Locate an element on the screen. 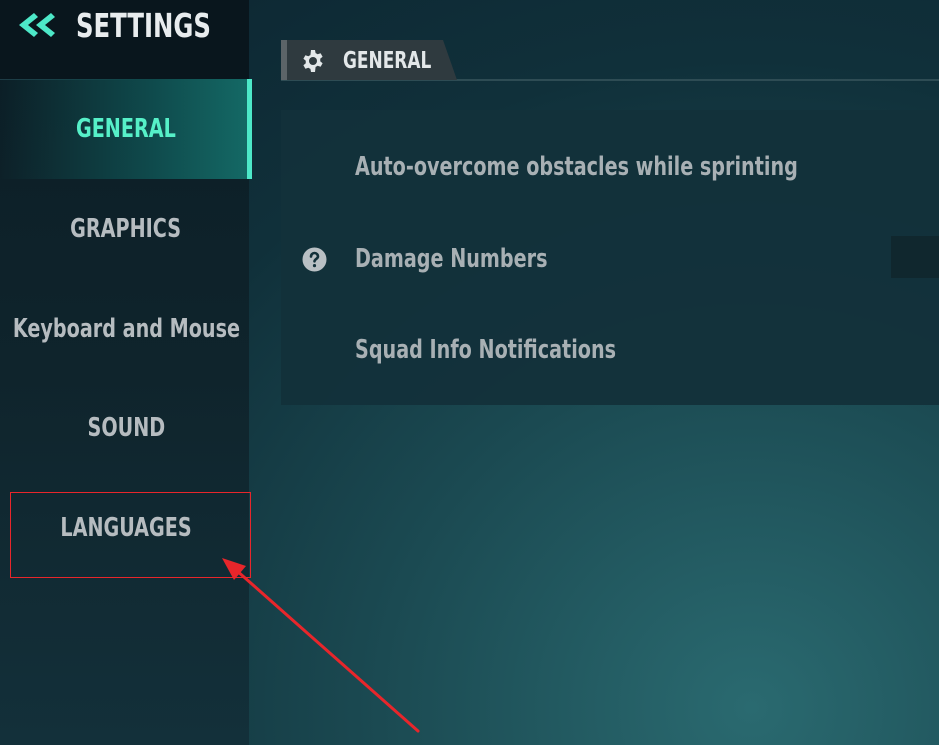  sidebar-item-graphics: GRAPHICS is located at coordinates (126, 229).